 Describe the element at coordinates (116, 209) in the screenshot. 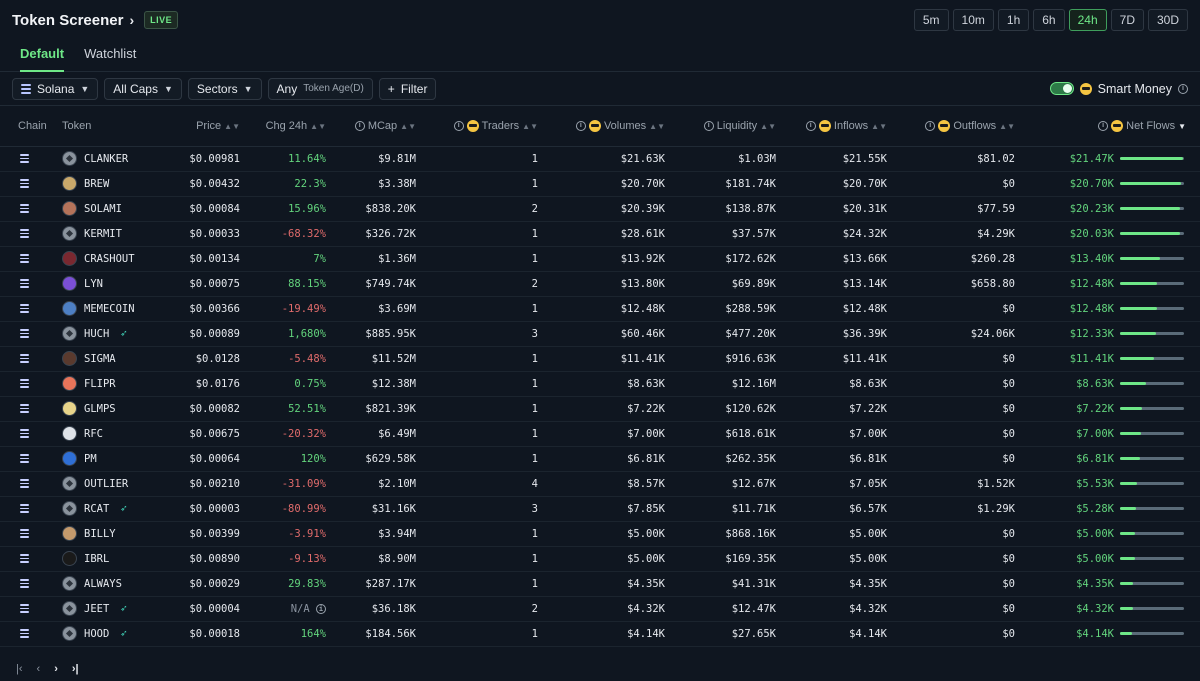

I see `token-cell: SOLAMI` at that location.